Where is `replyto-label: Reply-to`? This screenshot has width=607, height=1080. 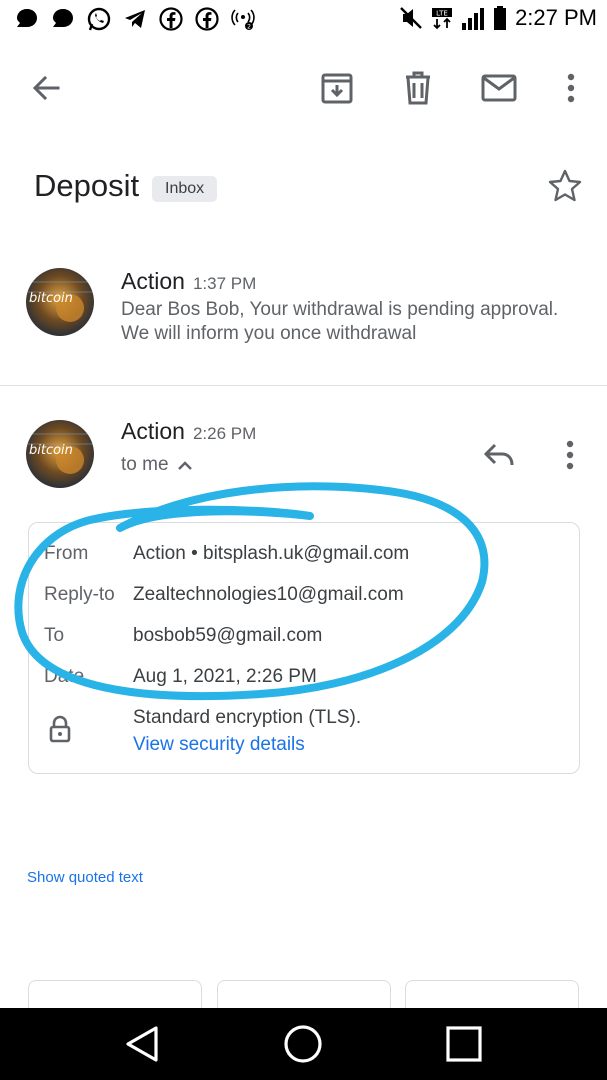 replyto-label: Reply-to is located at coordinates (79, 594).